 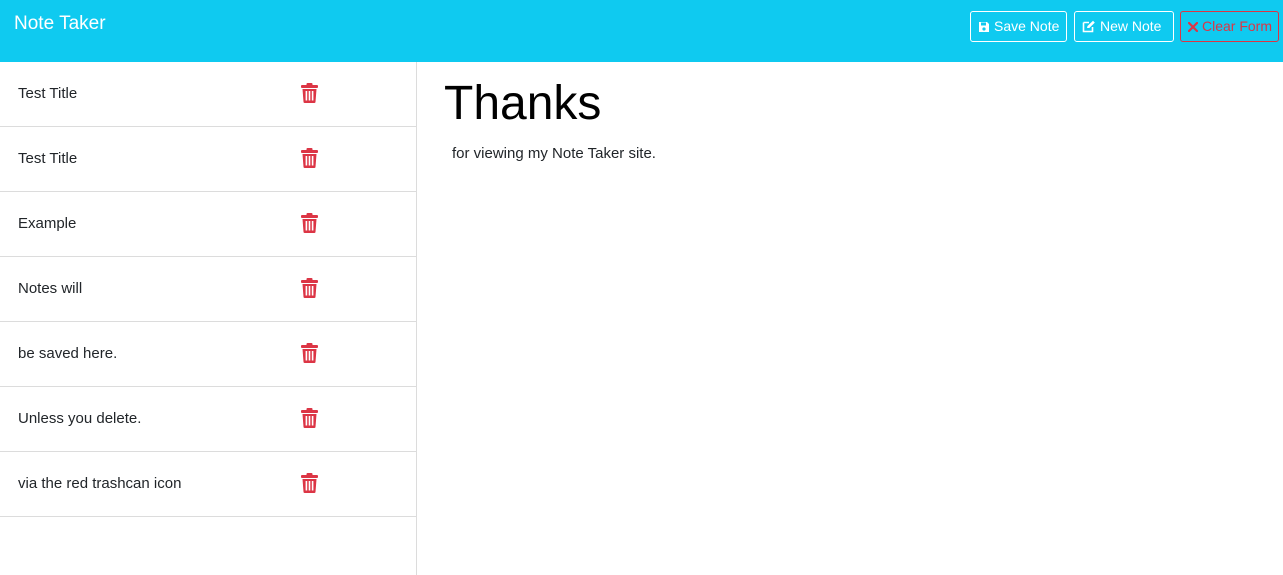 I want to click on edit-icon, so click(x=1089, y=26).